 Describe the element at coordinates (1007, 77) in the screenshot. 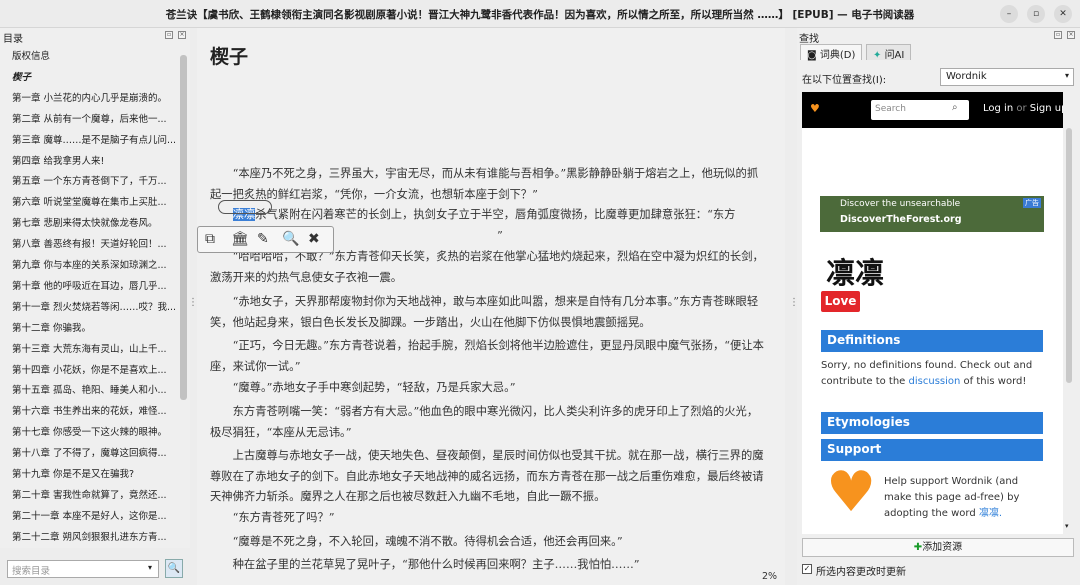

I see `location-select: Wordnik ▾` at that location.